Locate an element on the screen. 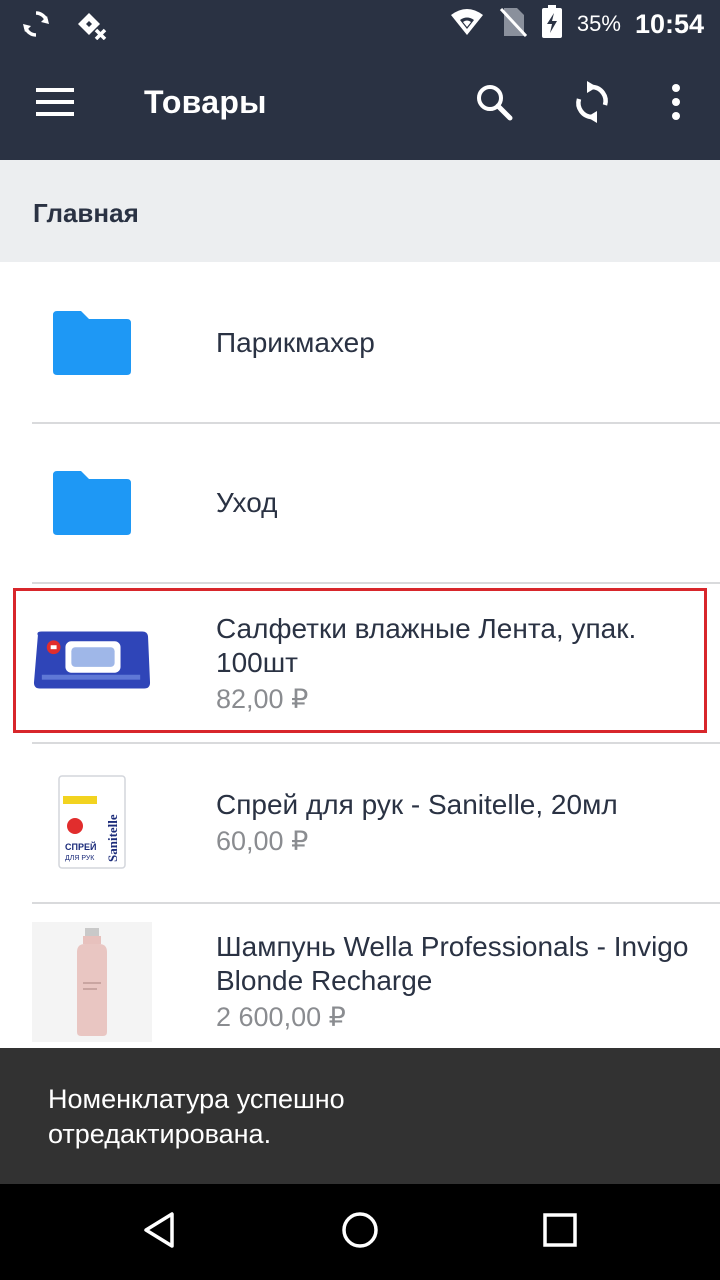 The width and height of the screenshot is (720, 1280). breadcrumb-label: Главная is located at coordinates (86, 213).